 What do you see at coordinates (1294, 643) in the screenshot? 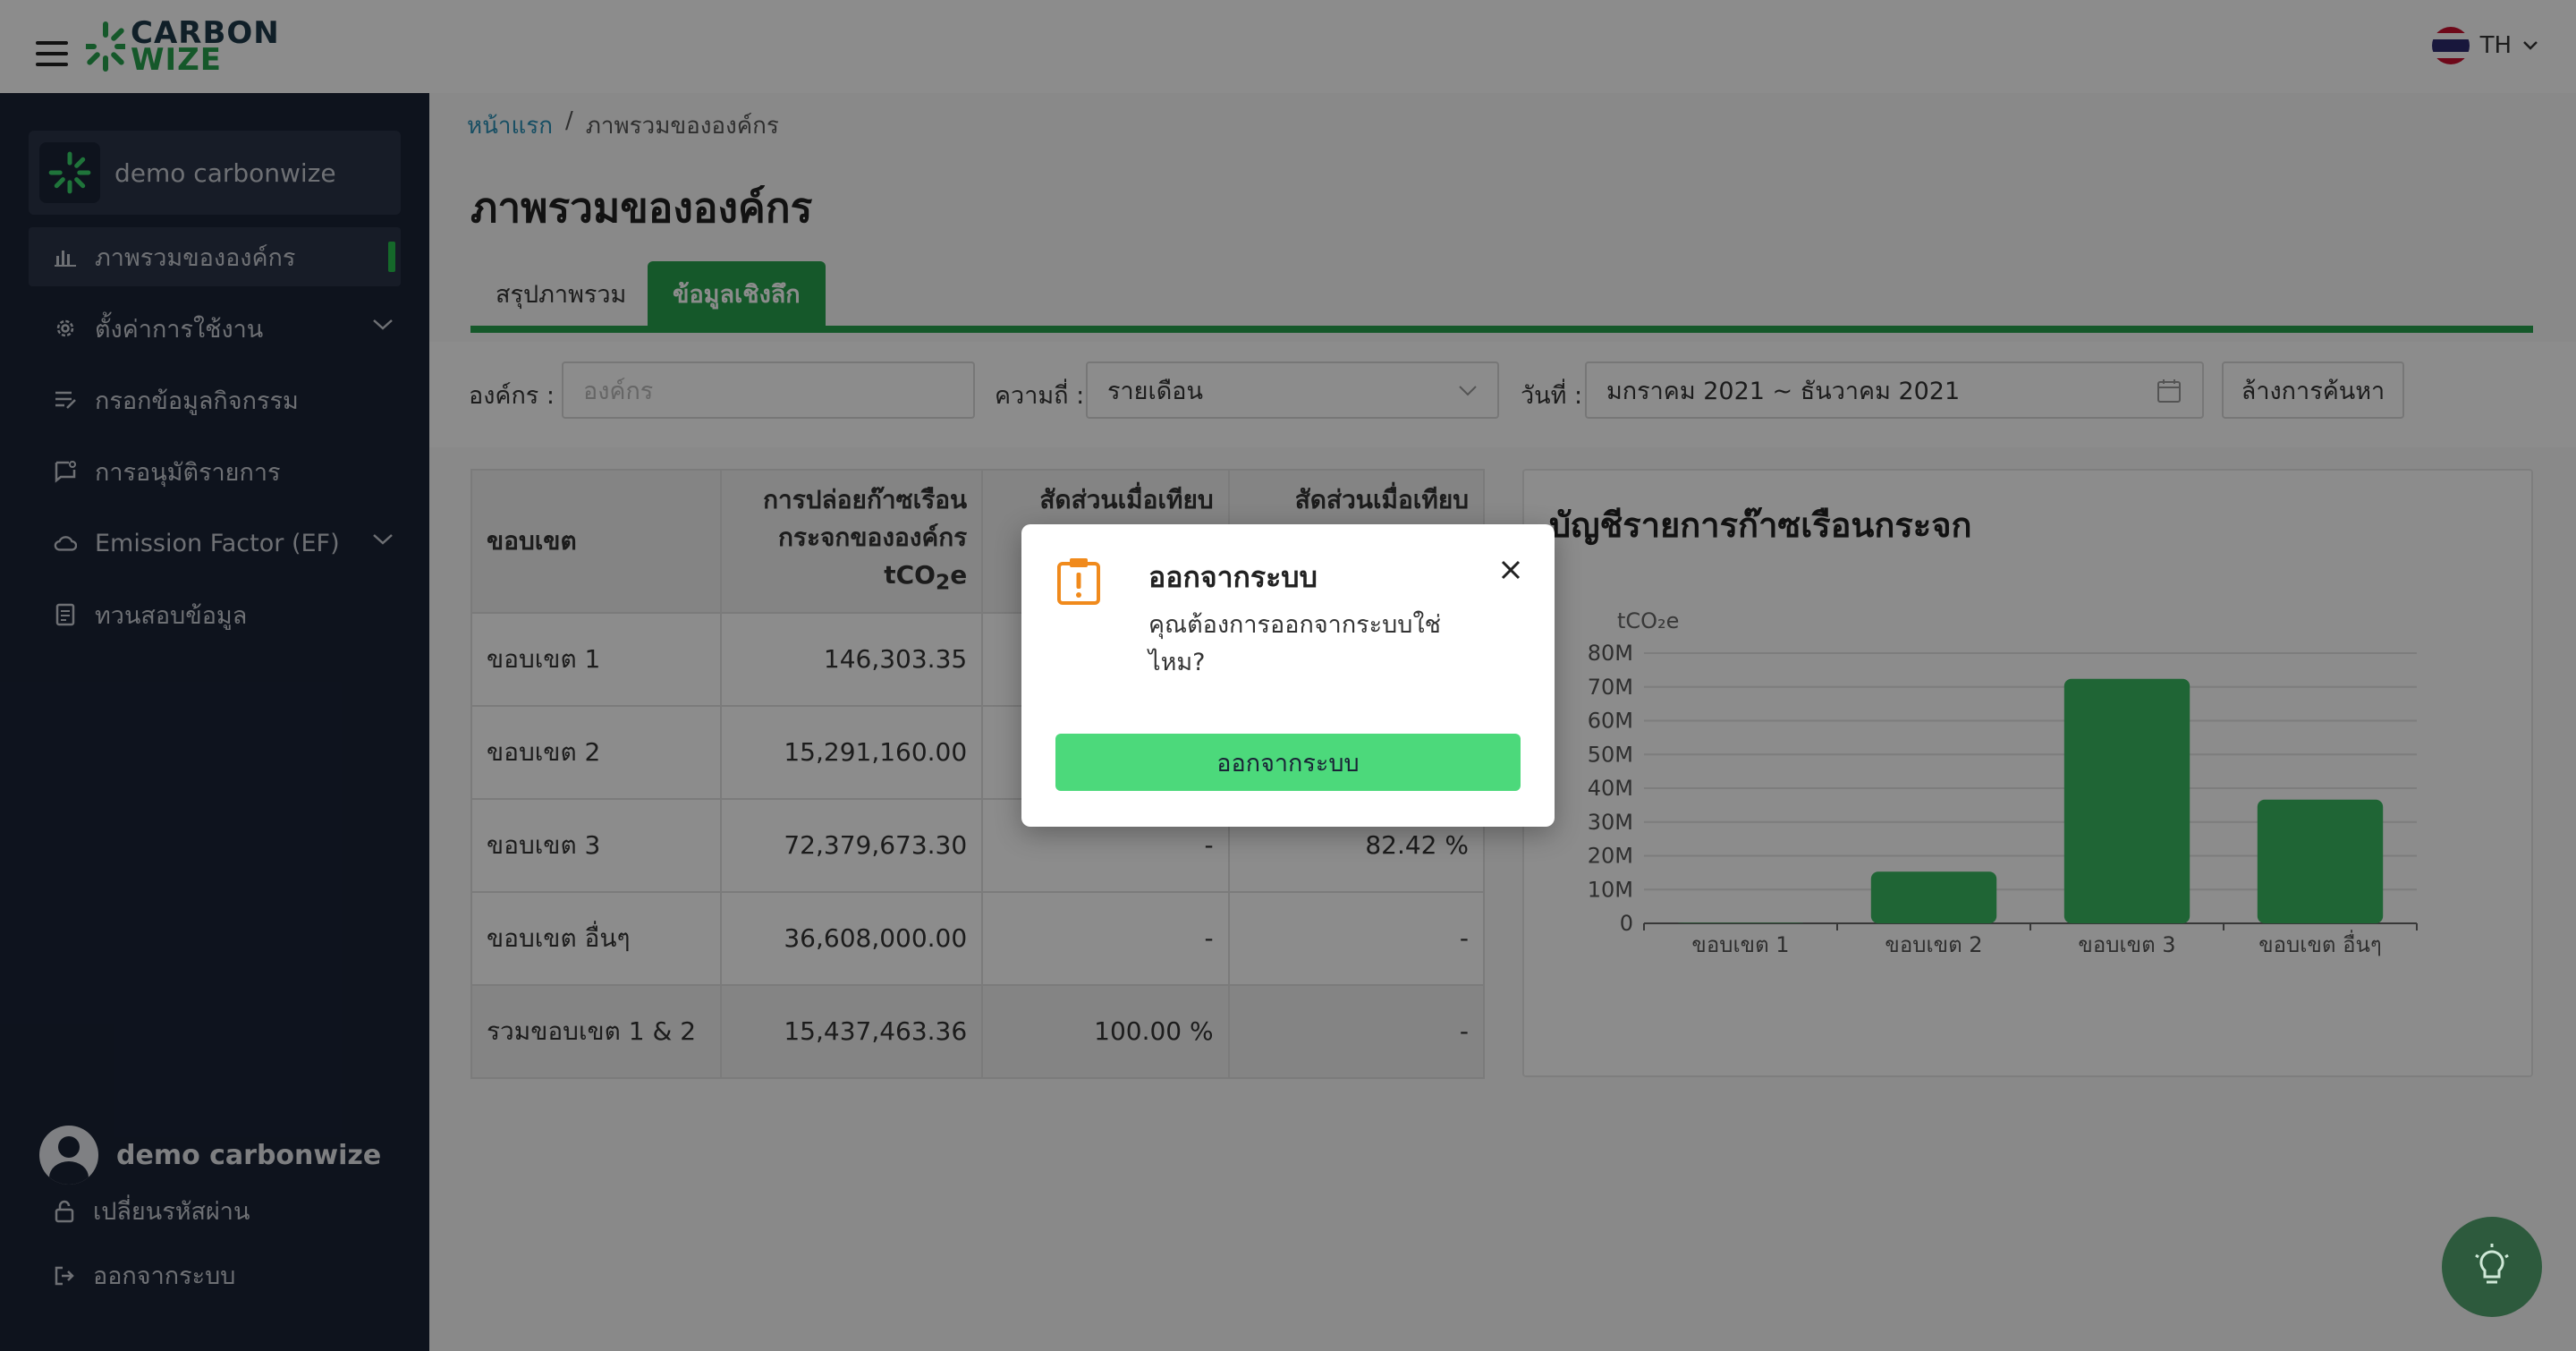
I see `modal-message: คุณต้องการออกจากระบบใช่ไหม?` at bounding box center [1294, 643].